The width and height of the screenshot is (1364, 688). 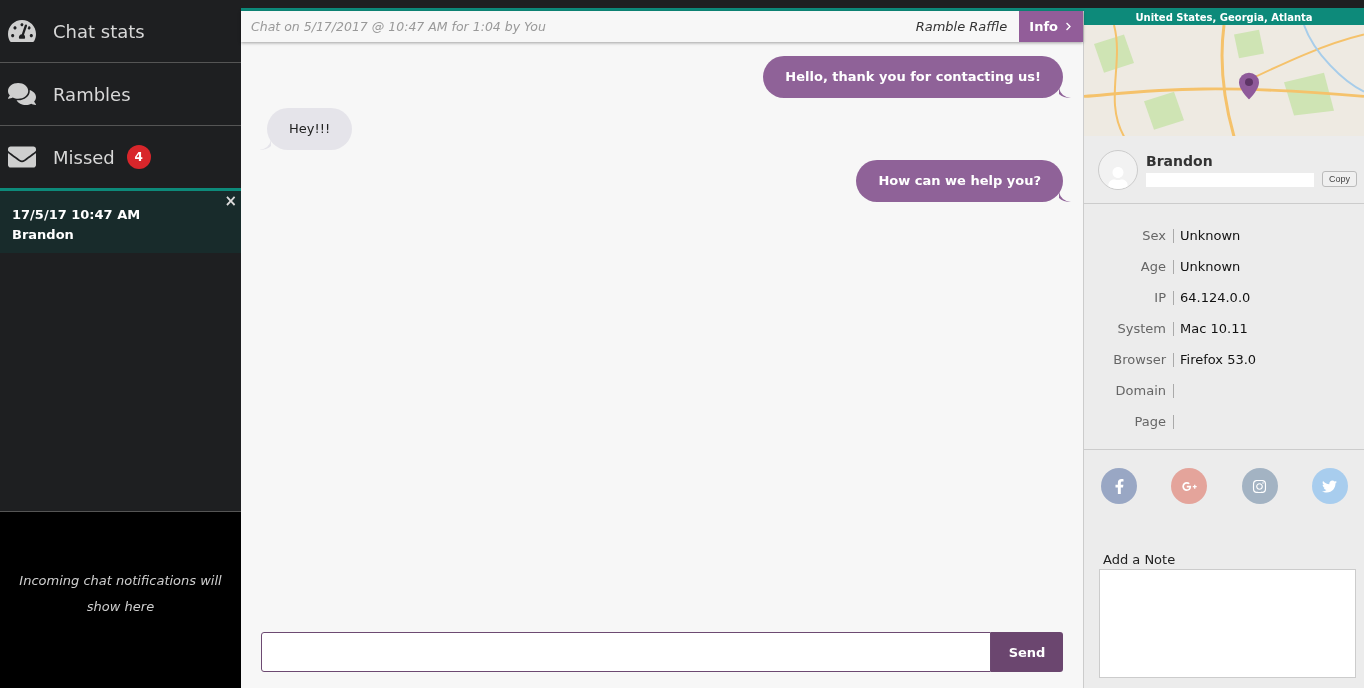 What do you see at coordinates (626, 652) in the screenshot?
I see `message-input` at bounding box center [626, 652].